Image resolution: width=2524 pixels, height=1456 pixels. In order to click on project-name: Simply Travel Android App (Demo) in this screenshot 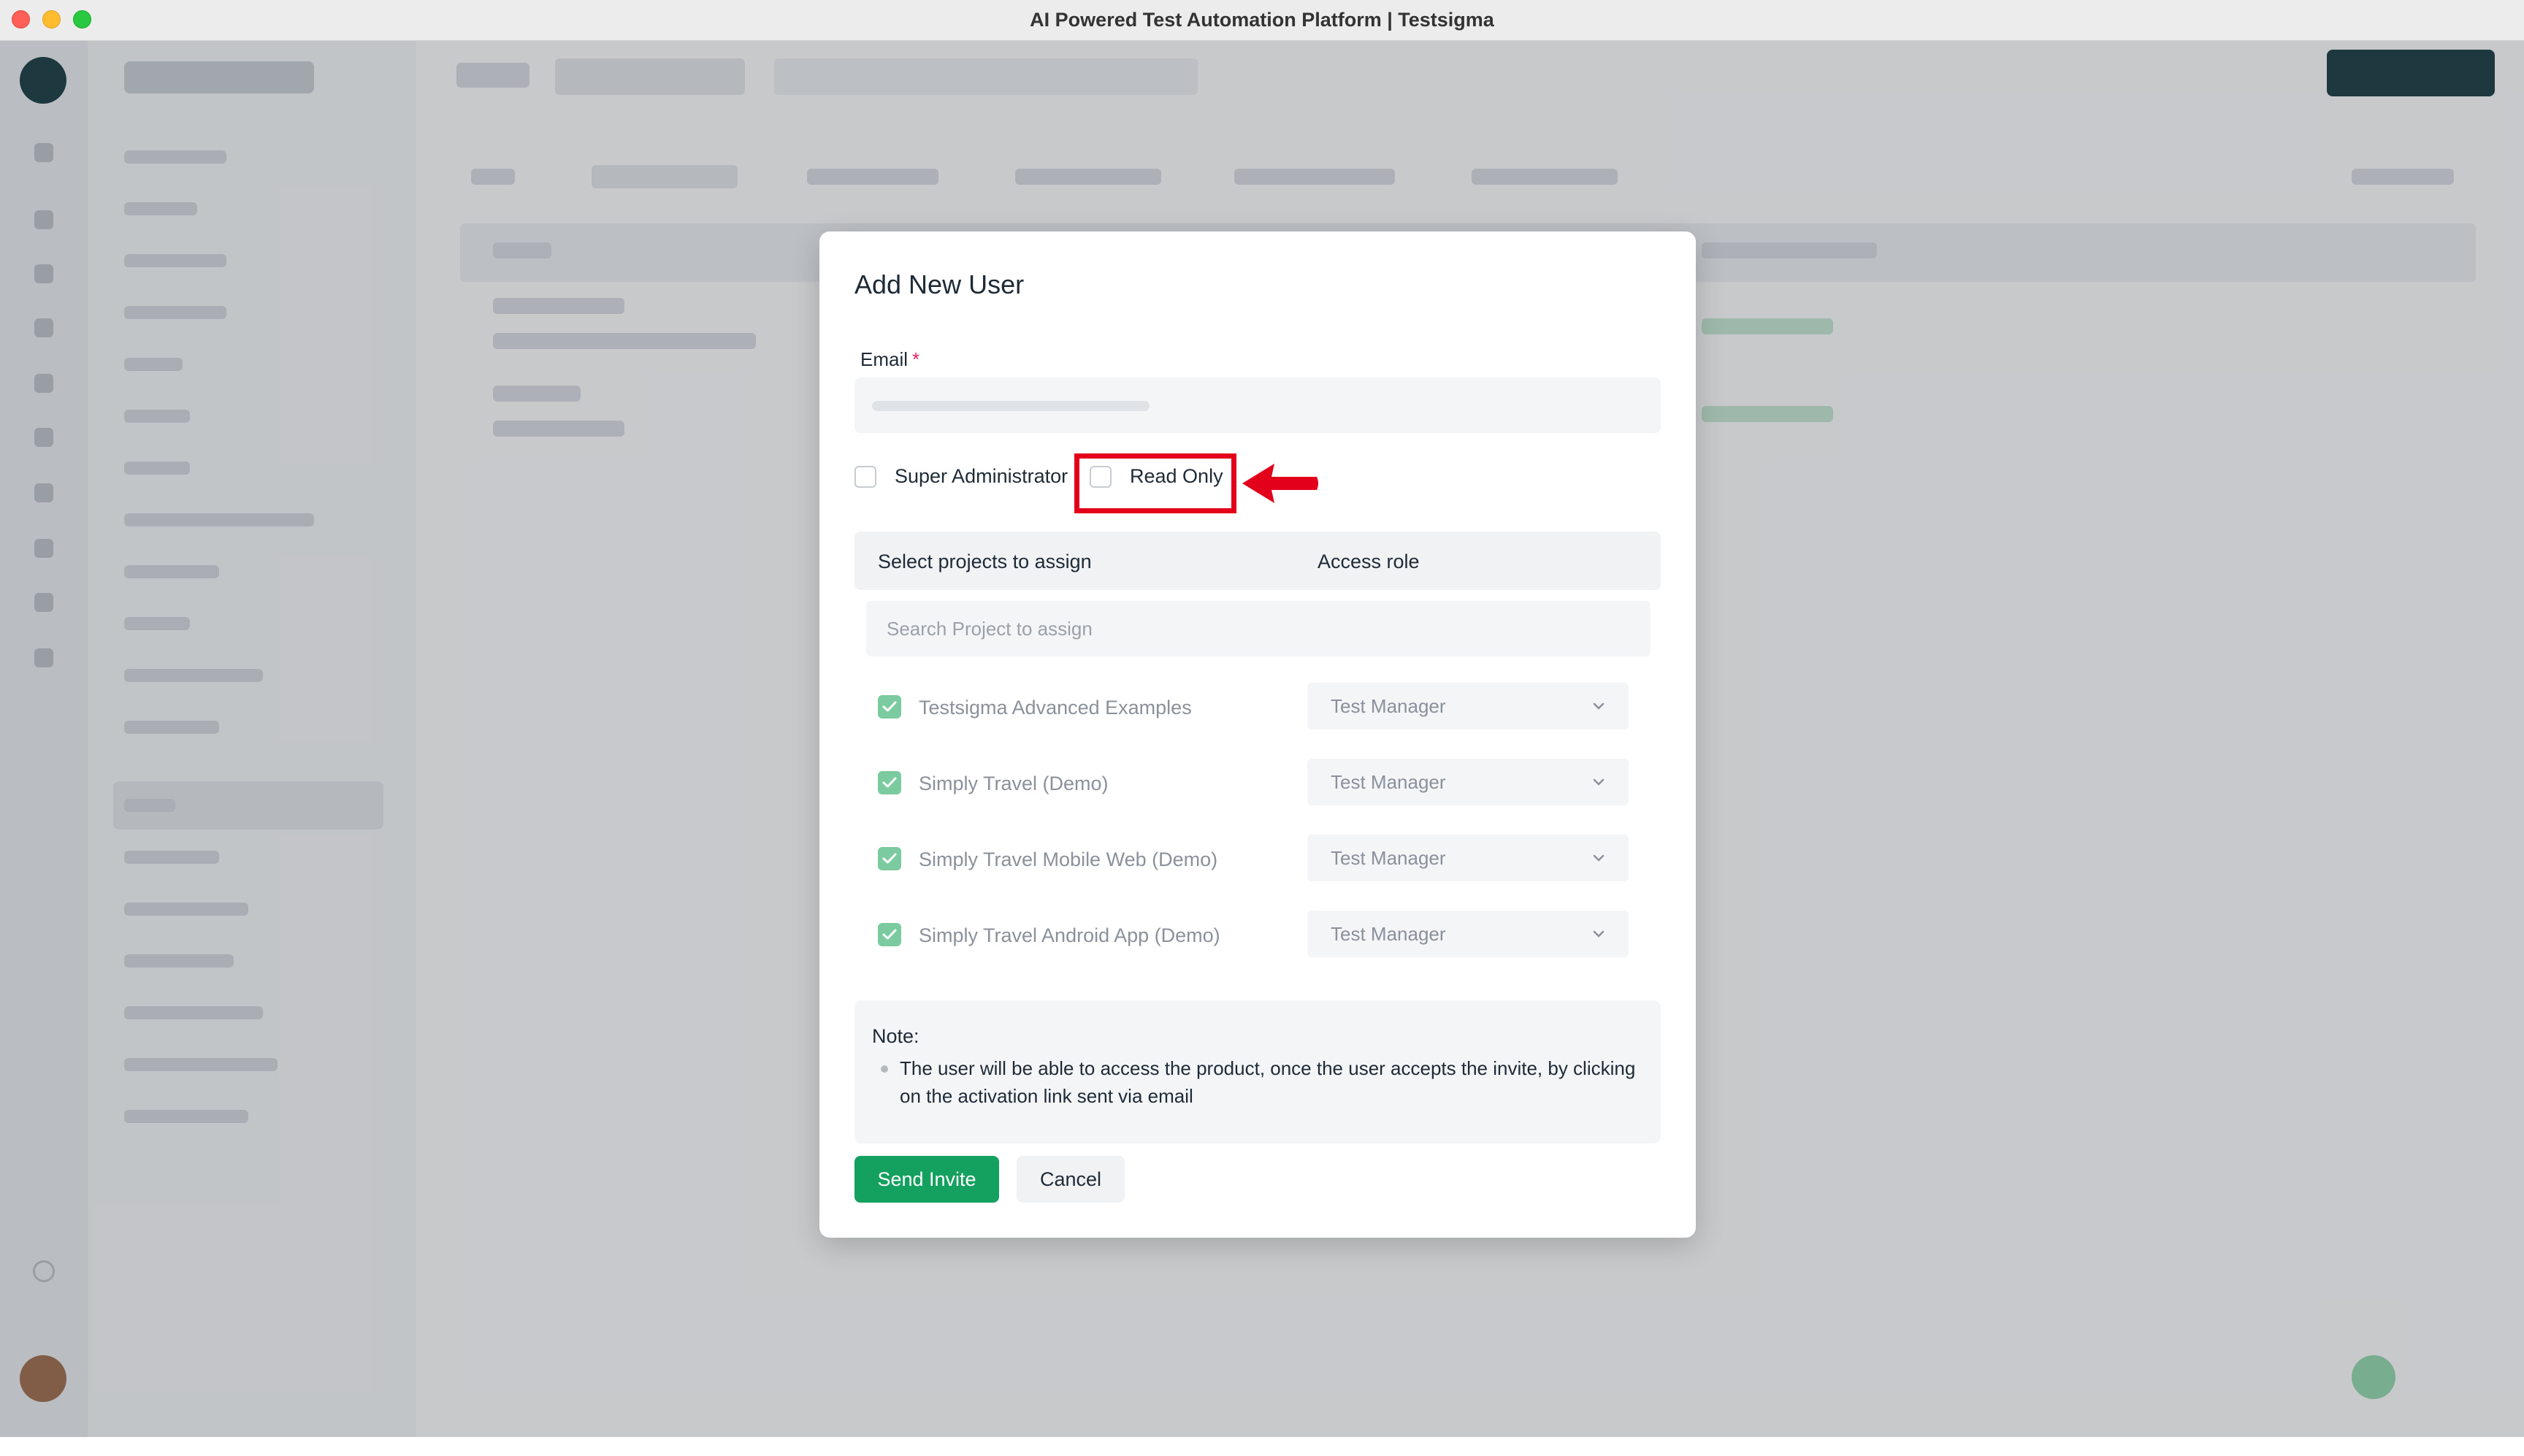, I will do `click(1069, 935)`.